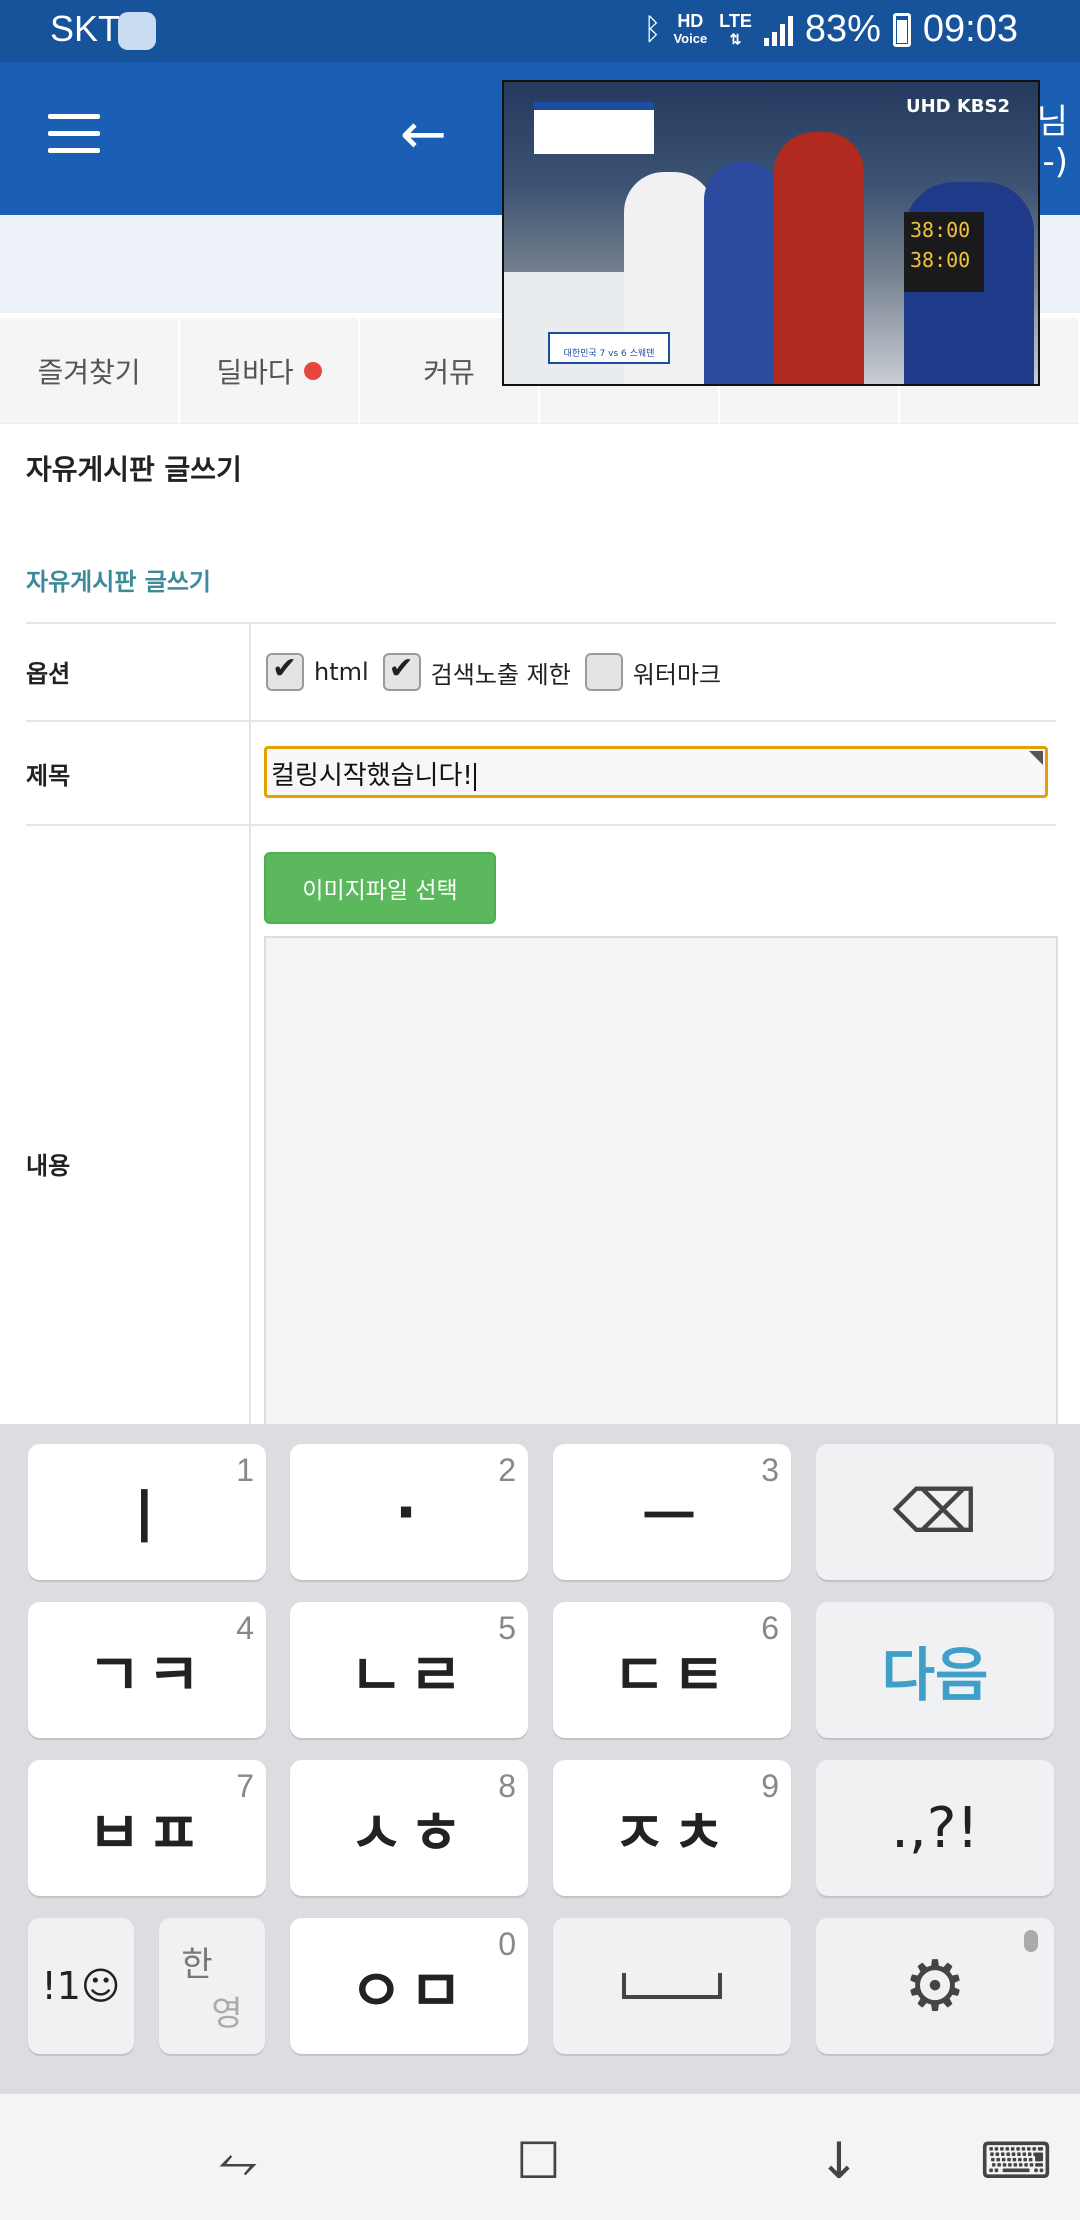  Describe the element at coordinates (690, 28) in the screenshot. I see `hd-voice-icon: HD Voice` at that location.